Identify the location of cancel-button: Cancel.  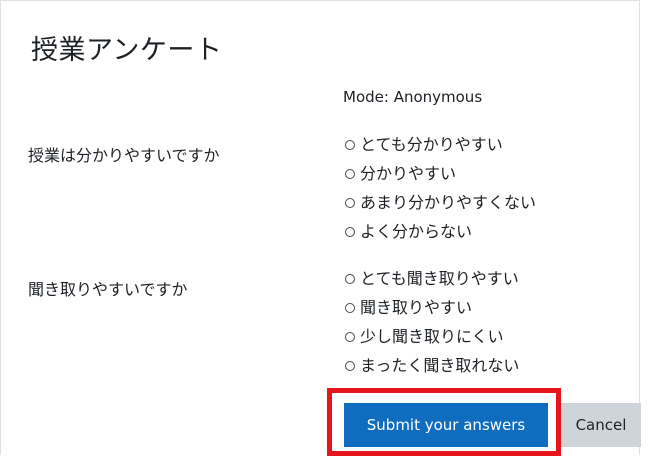
(601, 425).